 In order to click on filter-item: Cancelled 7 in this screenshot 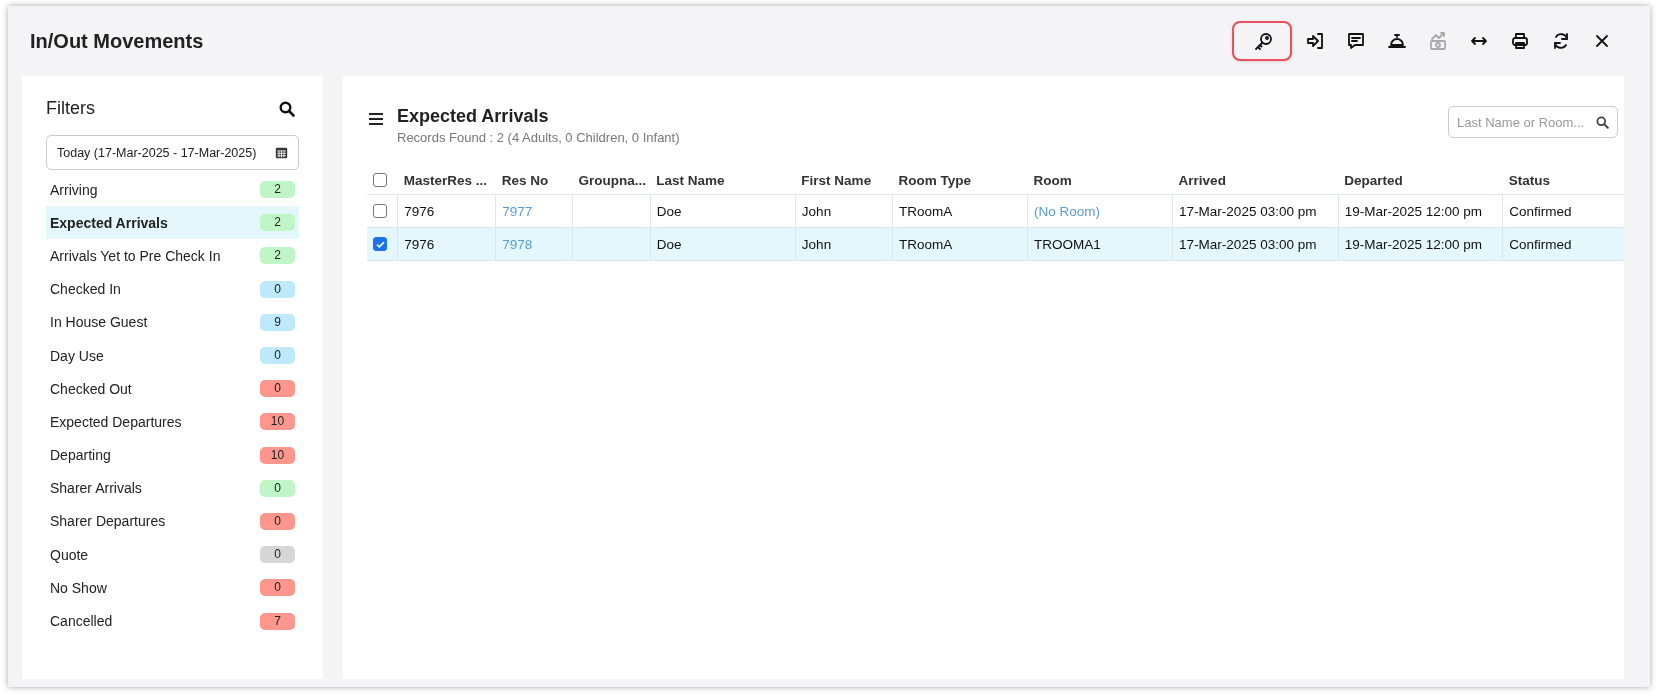, I will do `click(172, 621)`.